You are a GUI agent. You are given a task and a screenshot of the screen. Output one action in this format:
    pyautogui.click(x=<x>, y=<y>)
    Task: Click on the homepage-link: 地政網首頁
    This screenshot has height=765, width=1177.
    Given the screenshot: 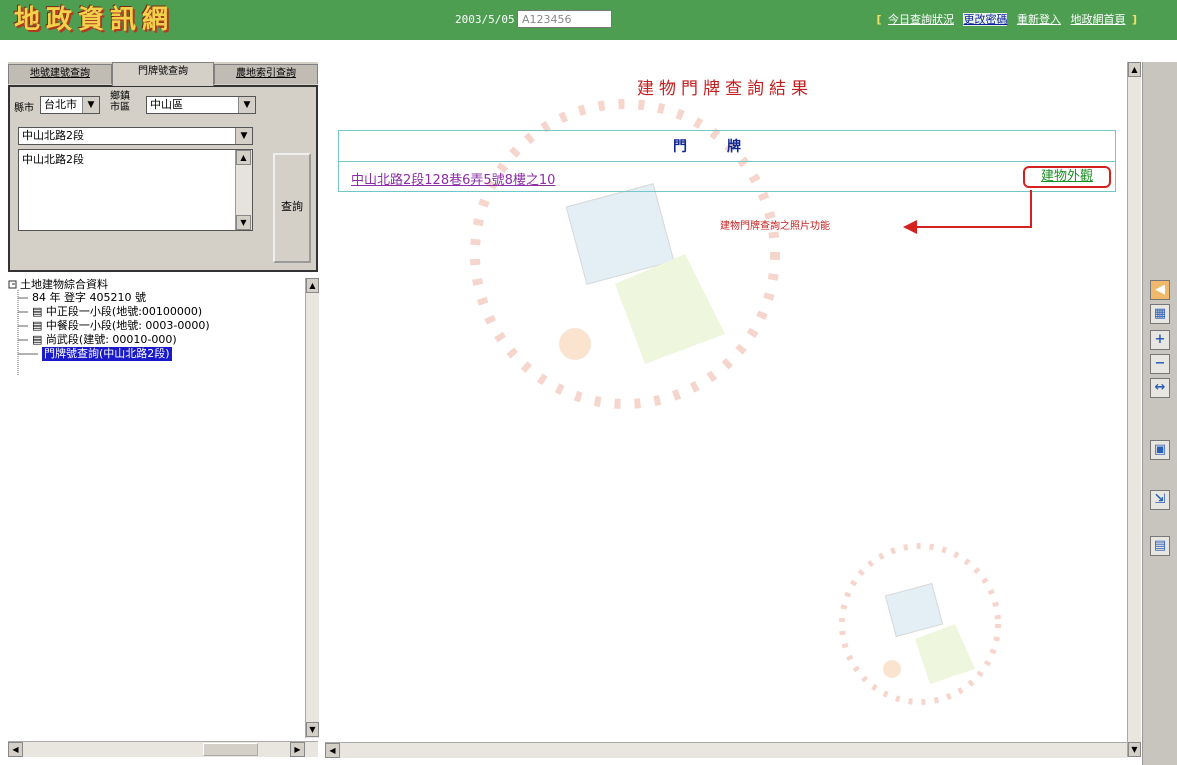 What is the action you would take?
    pyautogui.click(x=1097, y=19)
    